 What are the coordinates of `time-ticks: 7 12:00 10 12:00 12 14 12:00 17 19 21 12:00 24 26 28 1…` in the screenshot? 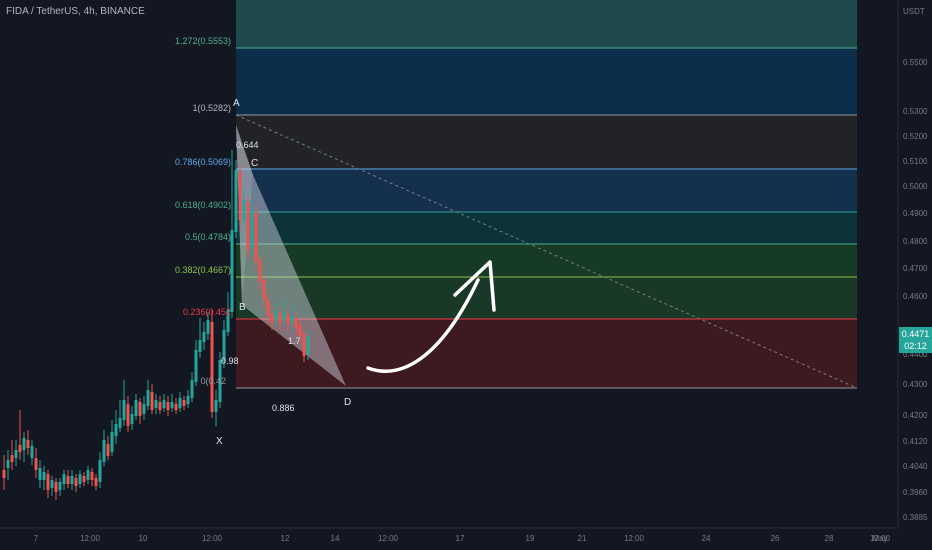 It's located at (462, 538).